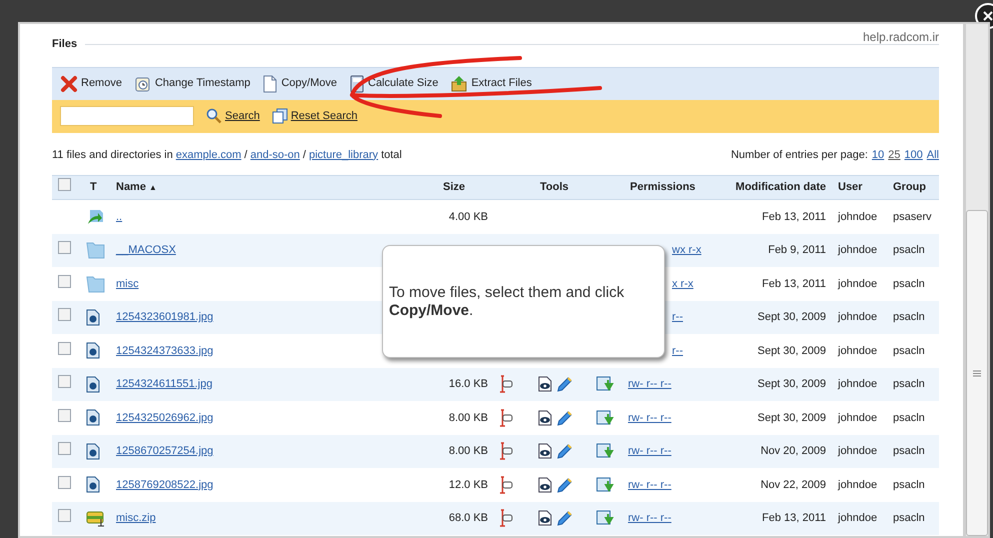  Describe the element at coordinates (554, 188) in the screenshot. I see `column-header: Tools` at that location.